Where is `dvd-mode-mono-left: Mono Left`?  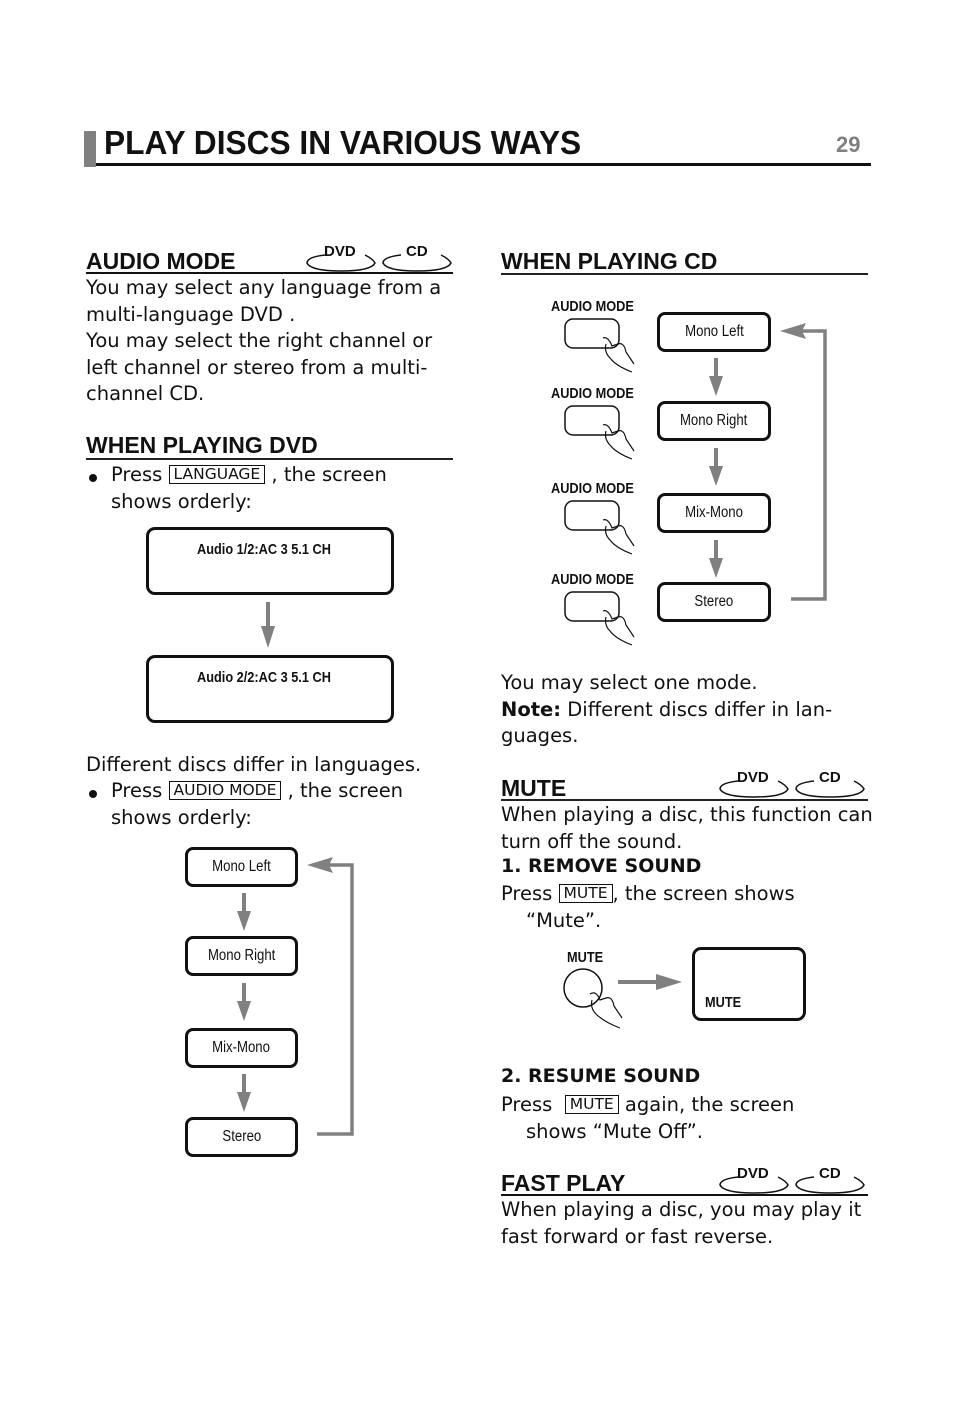 dvd-mode-mono-left: Mono Left is located at coordinates (241, 867).